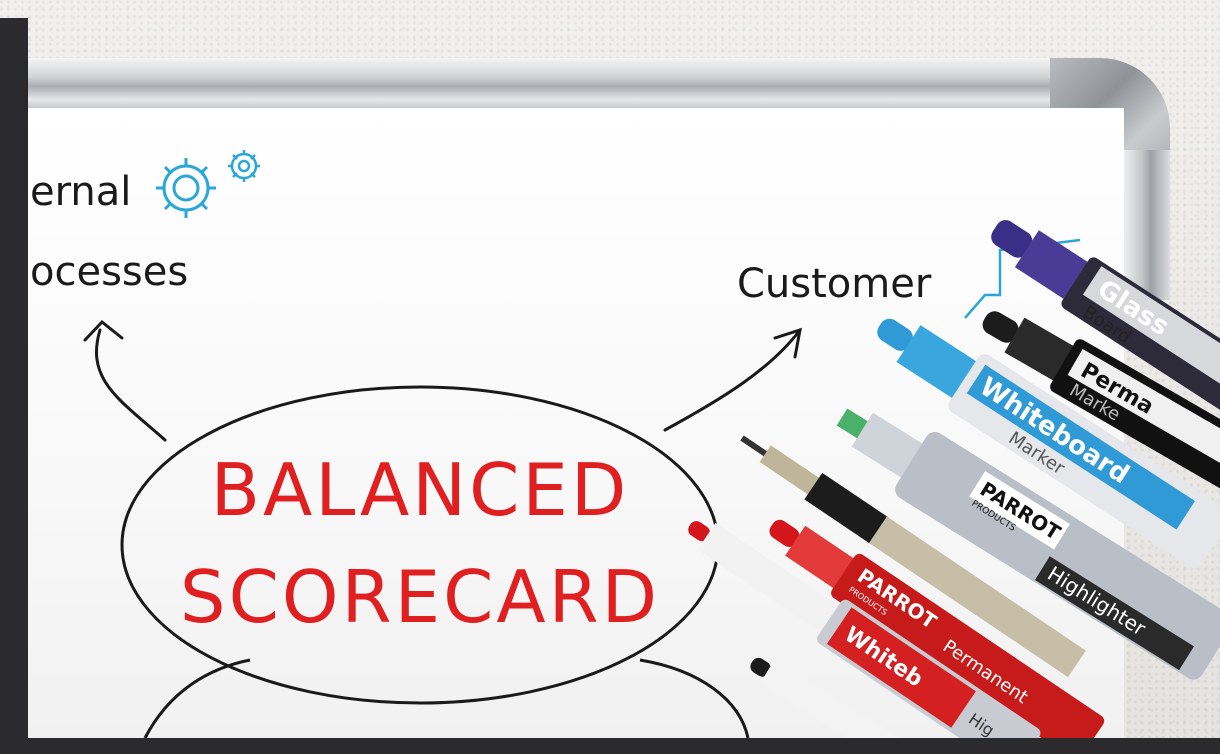  I want to click on arrow-to-customer, so click(732, 380).